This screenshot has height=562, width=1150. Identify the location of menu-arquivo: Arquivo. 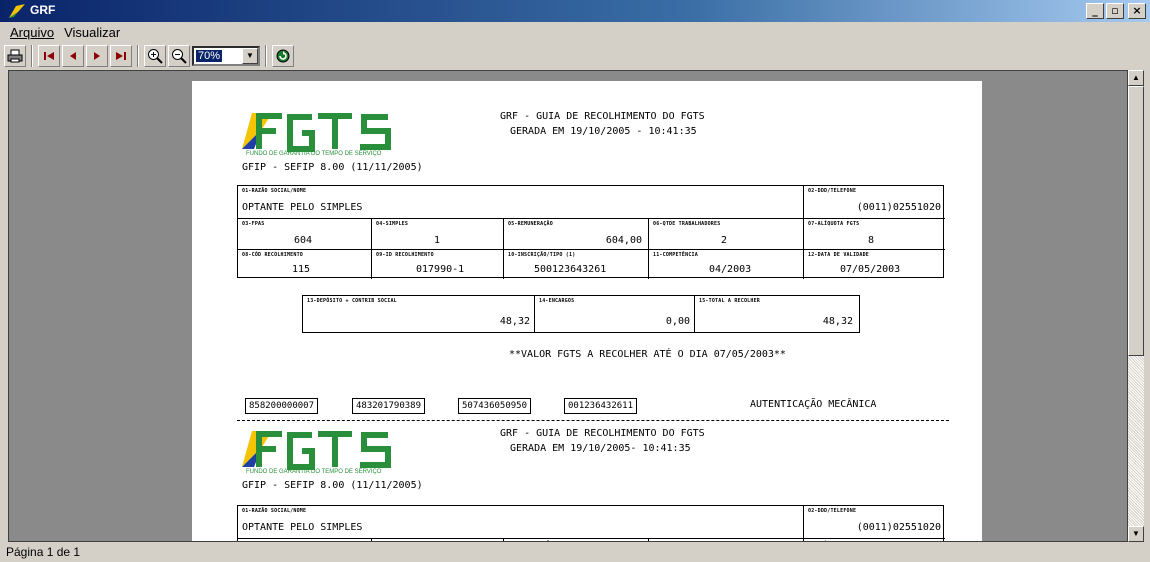
(32, 32).